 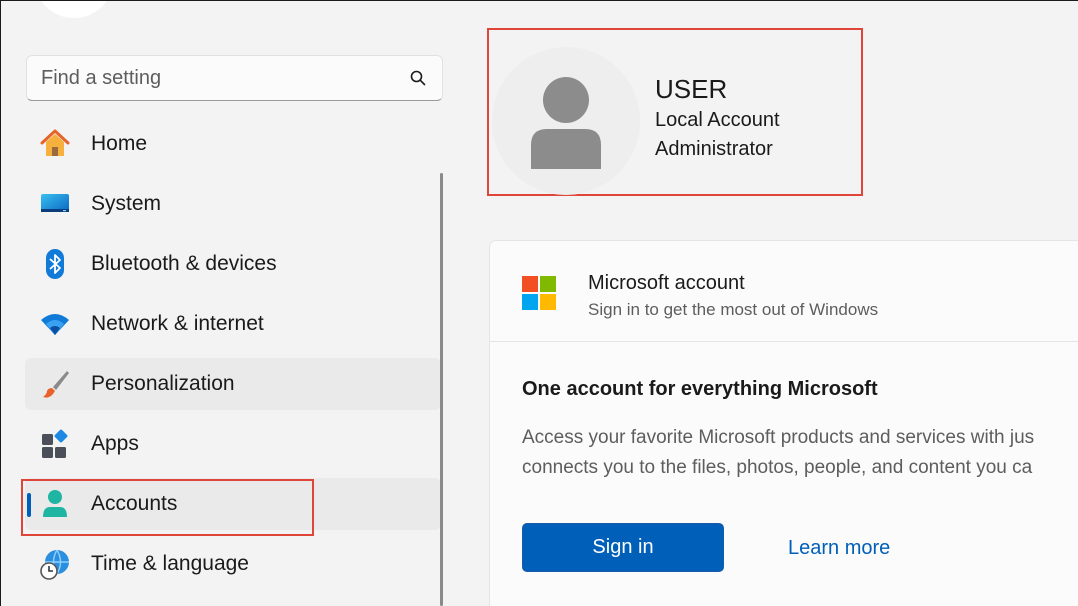 I want to click on sidebar-item-label: Network & internet, so click(x=177, y=323).